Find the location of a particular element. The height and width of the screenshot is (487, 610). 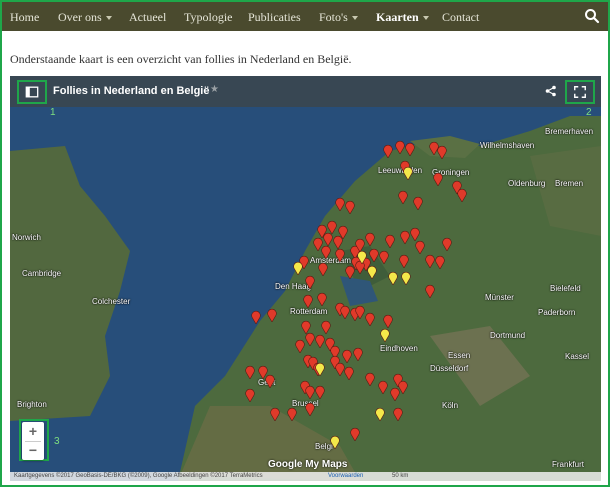

sidebar-icon is located at coordinates (32, 92).